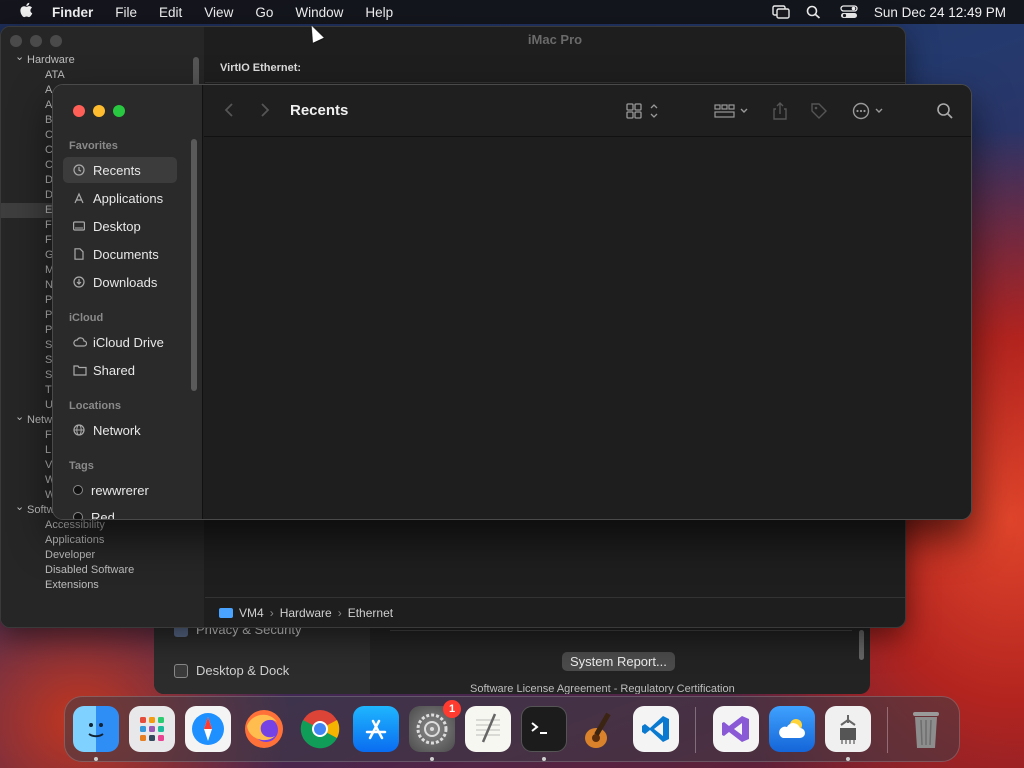 The image size is (1024, 768). What do you see at coordinates (736, 729) in the screenshot?
I see `visual-studio-dock-icon` at bounding box center [736, 729].